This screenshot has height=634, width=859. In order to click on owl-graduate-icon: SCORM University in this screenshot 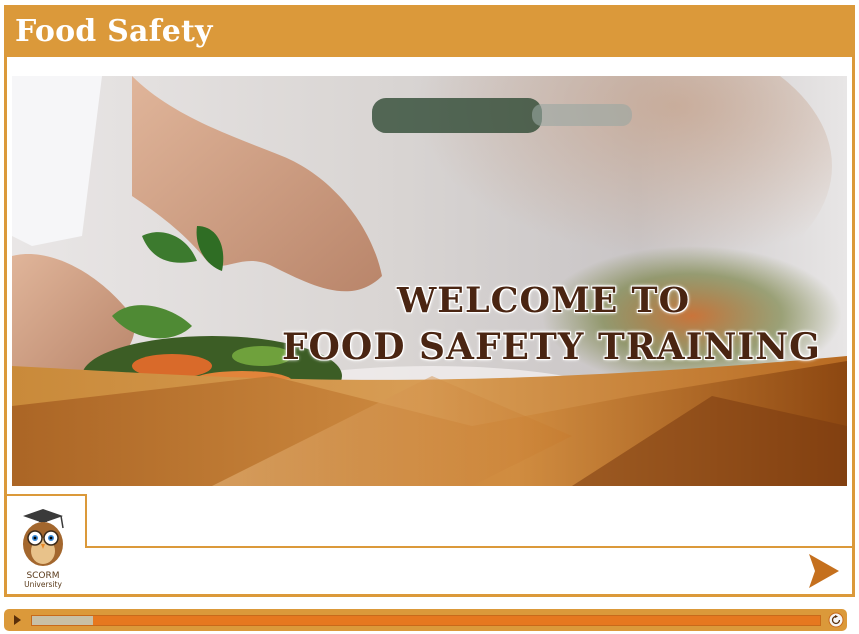, I will do `click(43, 549)`.